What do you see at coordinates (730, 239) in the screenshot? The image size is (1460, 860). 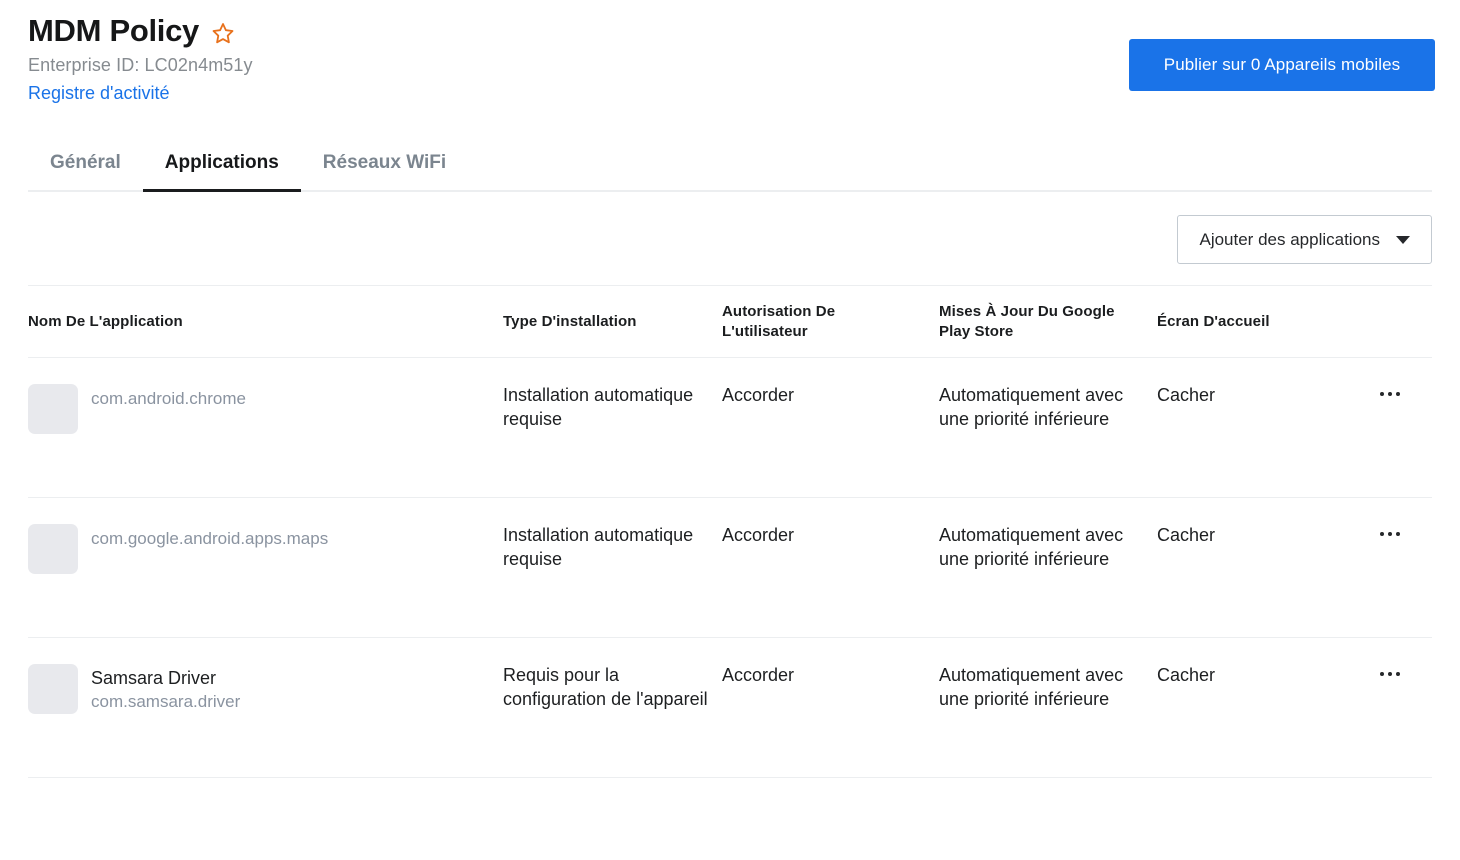 I see `table-toolbar: Ajouter des applications` at bounding box center [730, 239].